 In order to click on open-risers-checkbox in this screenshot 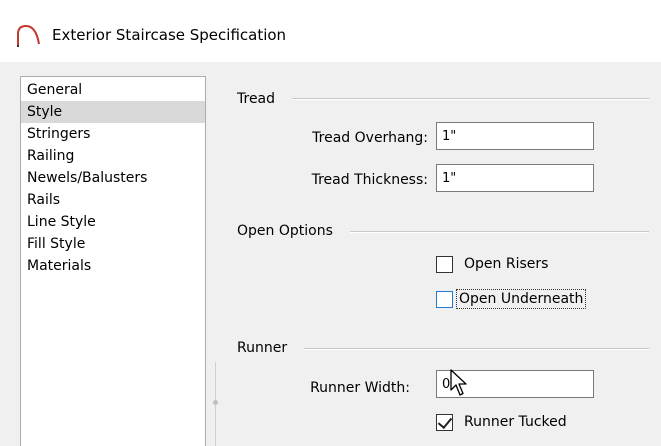, I will do `click(444, 264)`.